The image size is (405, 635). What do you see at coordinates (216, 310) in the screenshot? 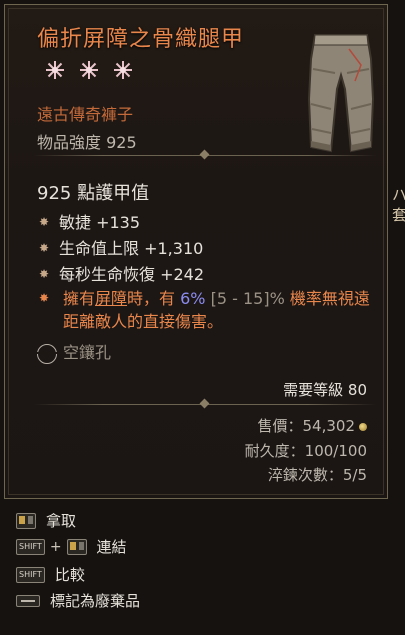
I see `legendary-text: 擁有屏障時，有 6% [5 - 15]% 機率無視遠距離敵人的直接傷害。` at bounding box center [216, 310].